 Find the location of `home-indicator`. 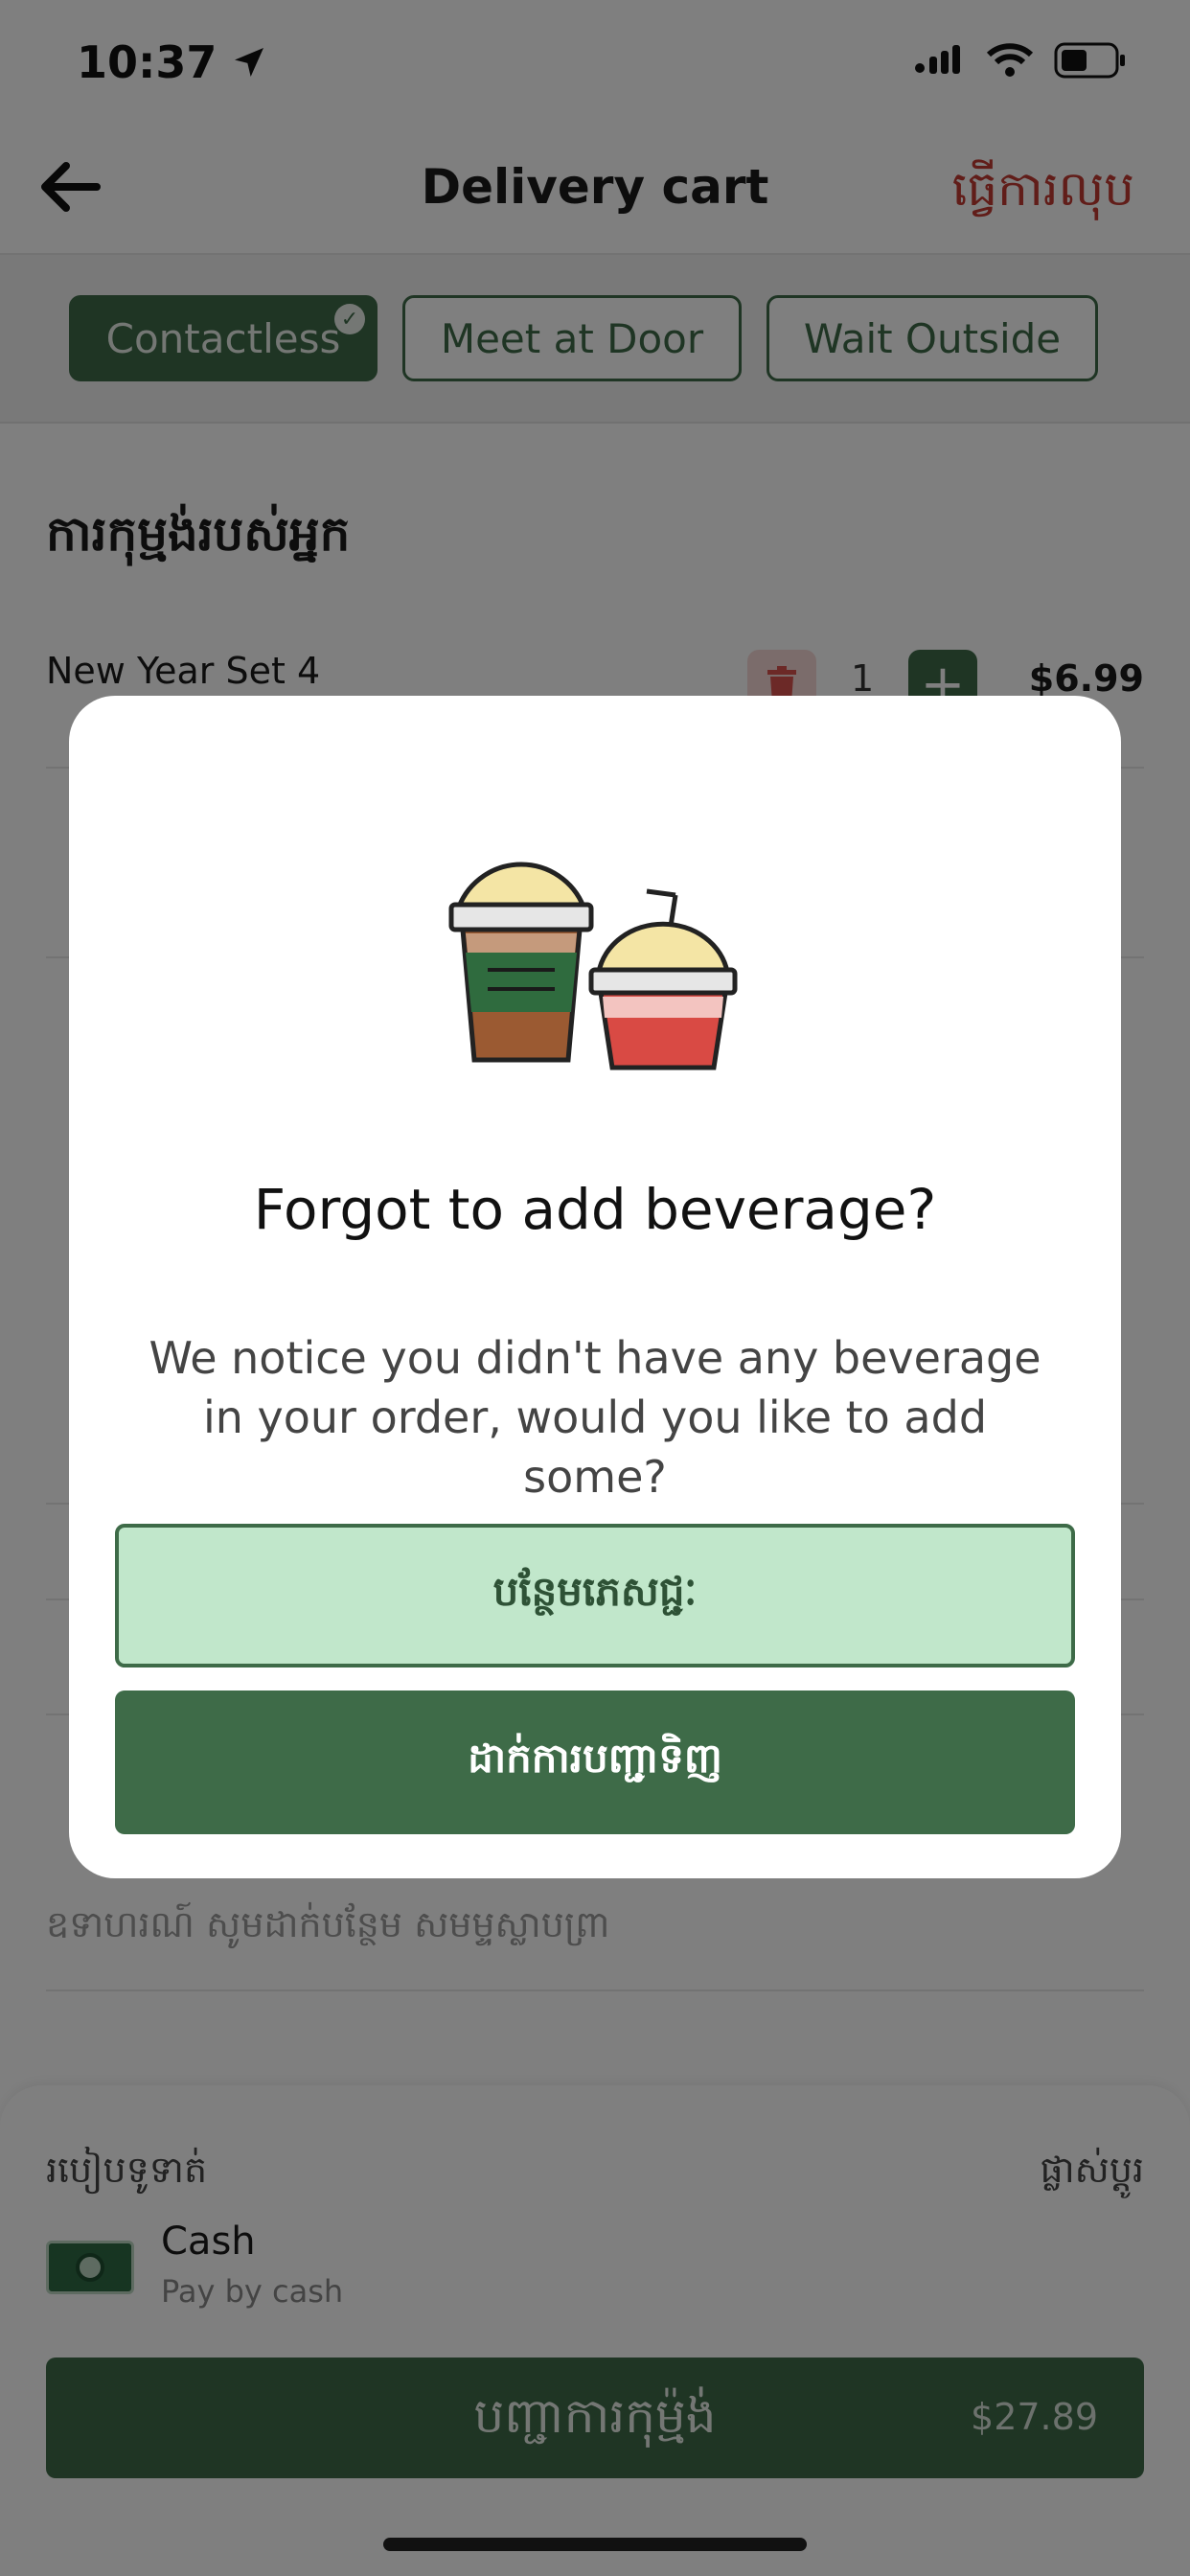

home-indicator is located at coordinates (595, 2544).